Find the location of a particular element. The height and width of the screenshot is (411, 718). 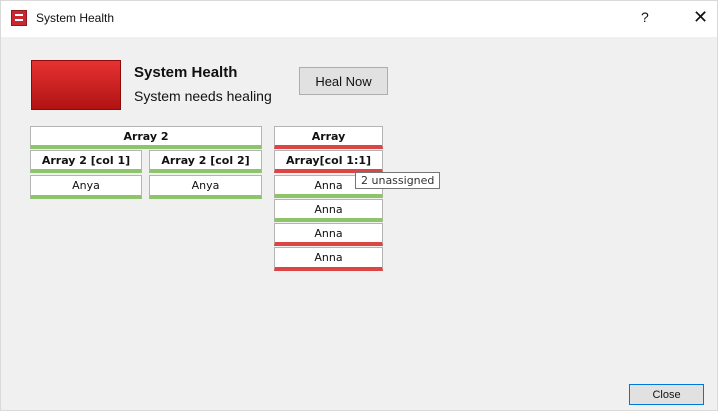

window-close-button: ✕ is located at coordinates (700, 17).